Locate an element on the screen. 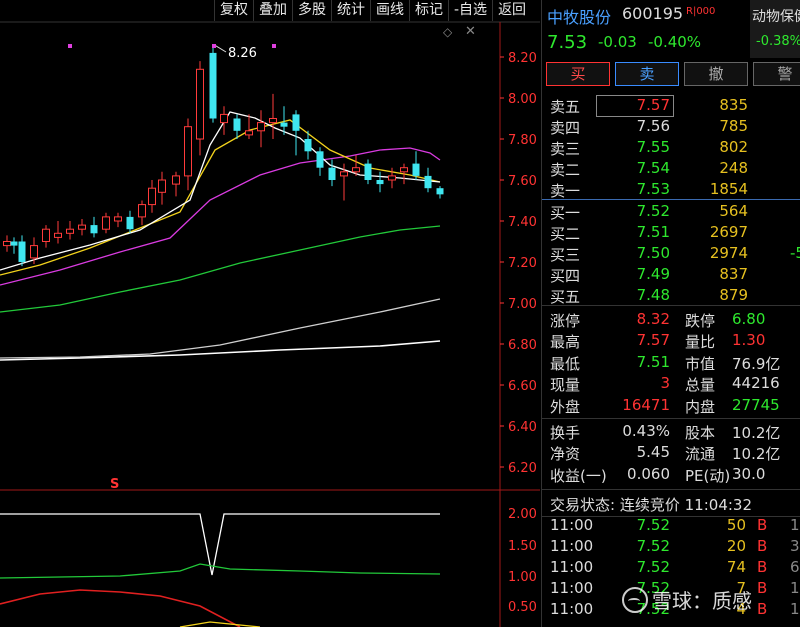 This screenshot has width=800, height=627. ask-row: 卖三 7.55 802 is located at coordinates (671, 147).